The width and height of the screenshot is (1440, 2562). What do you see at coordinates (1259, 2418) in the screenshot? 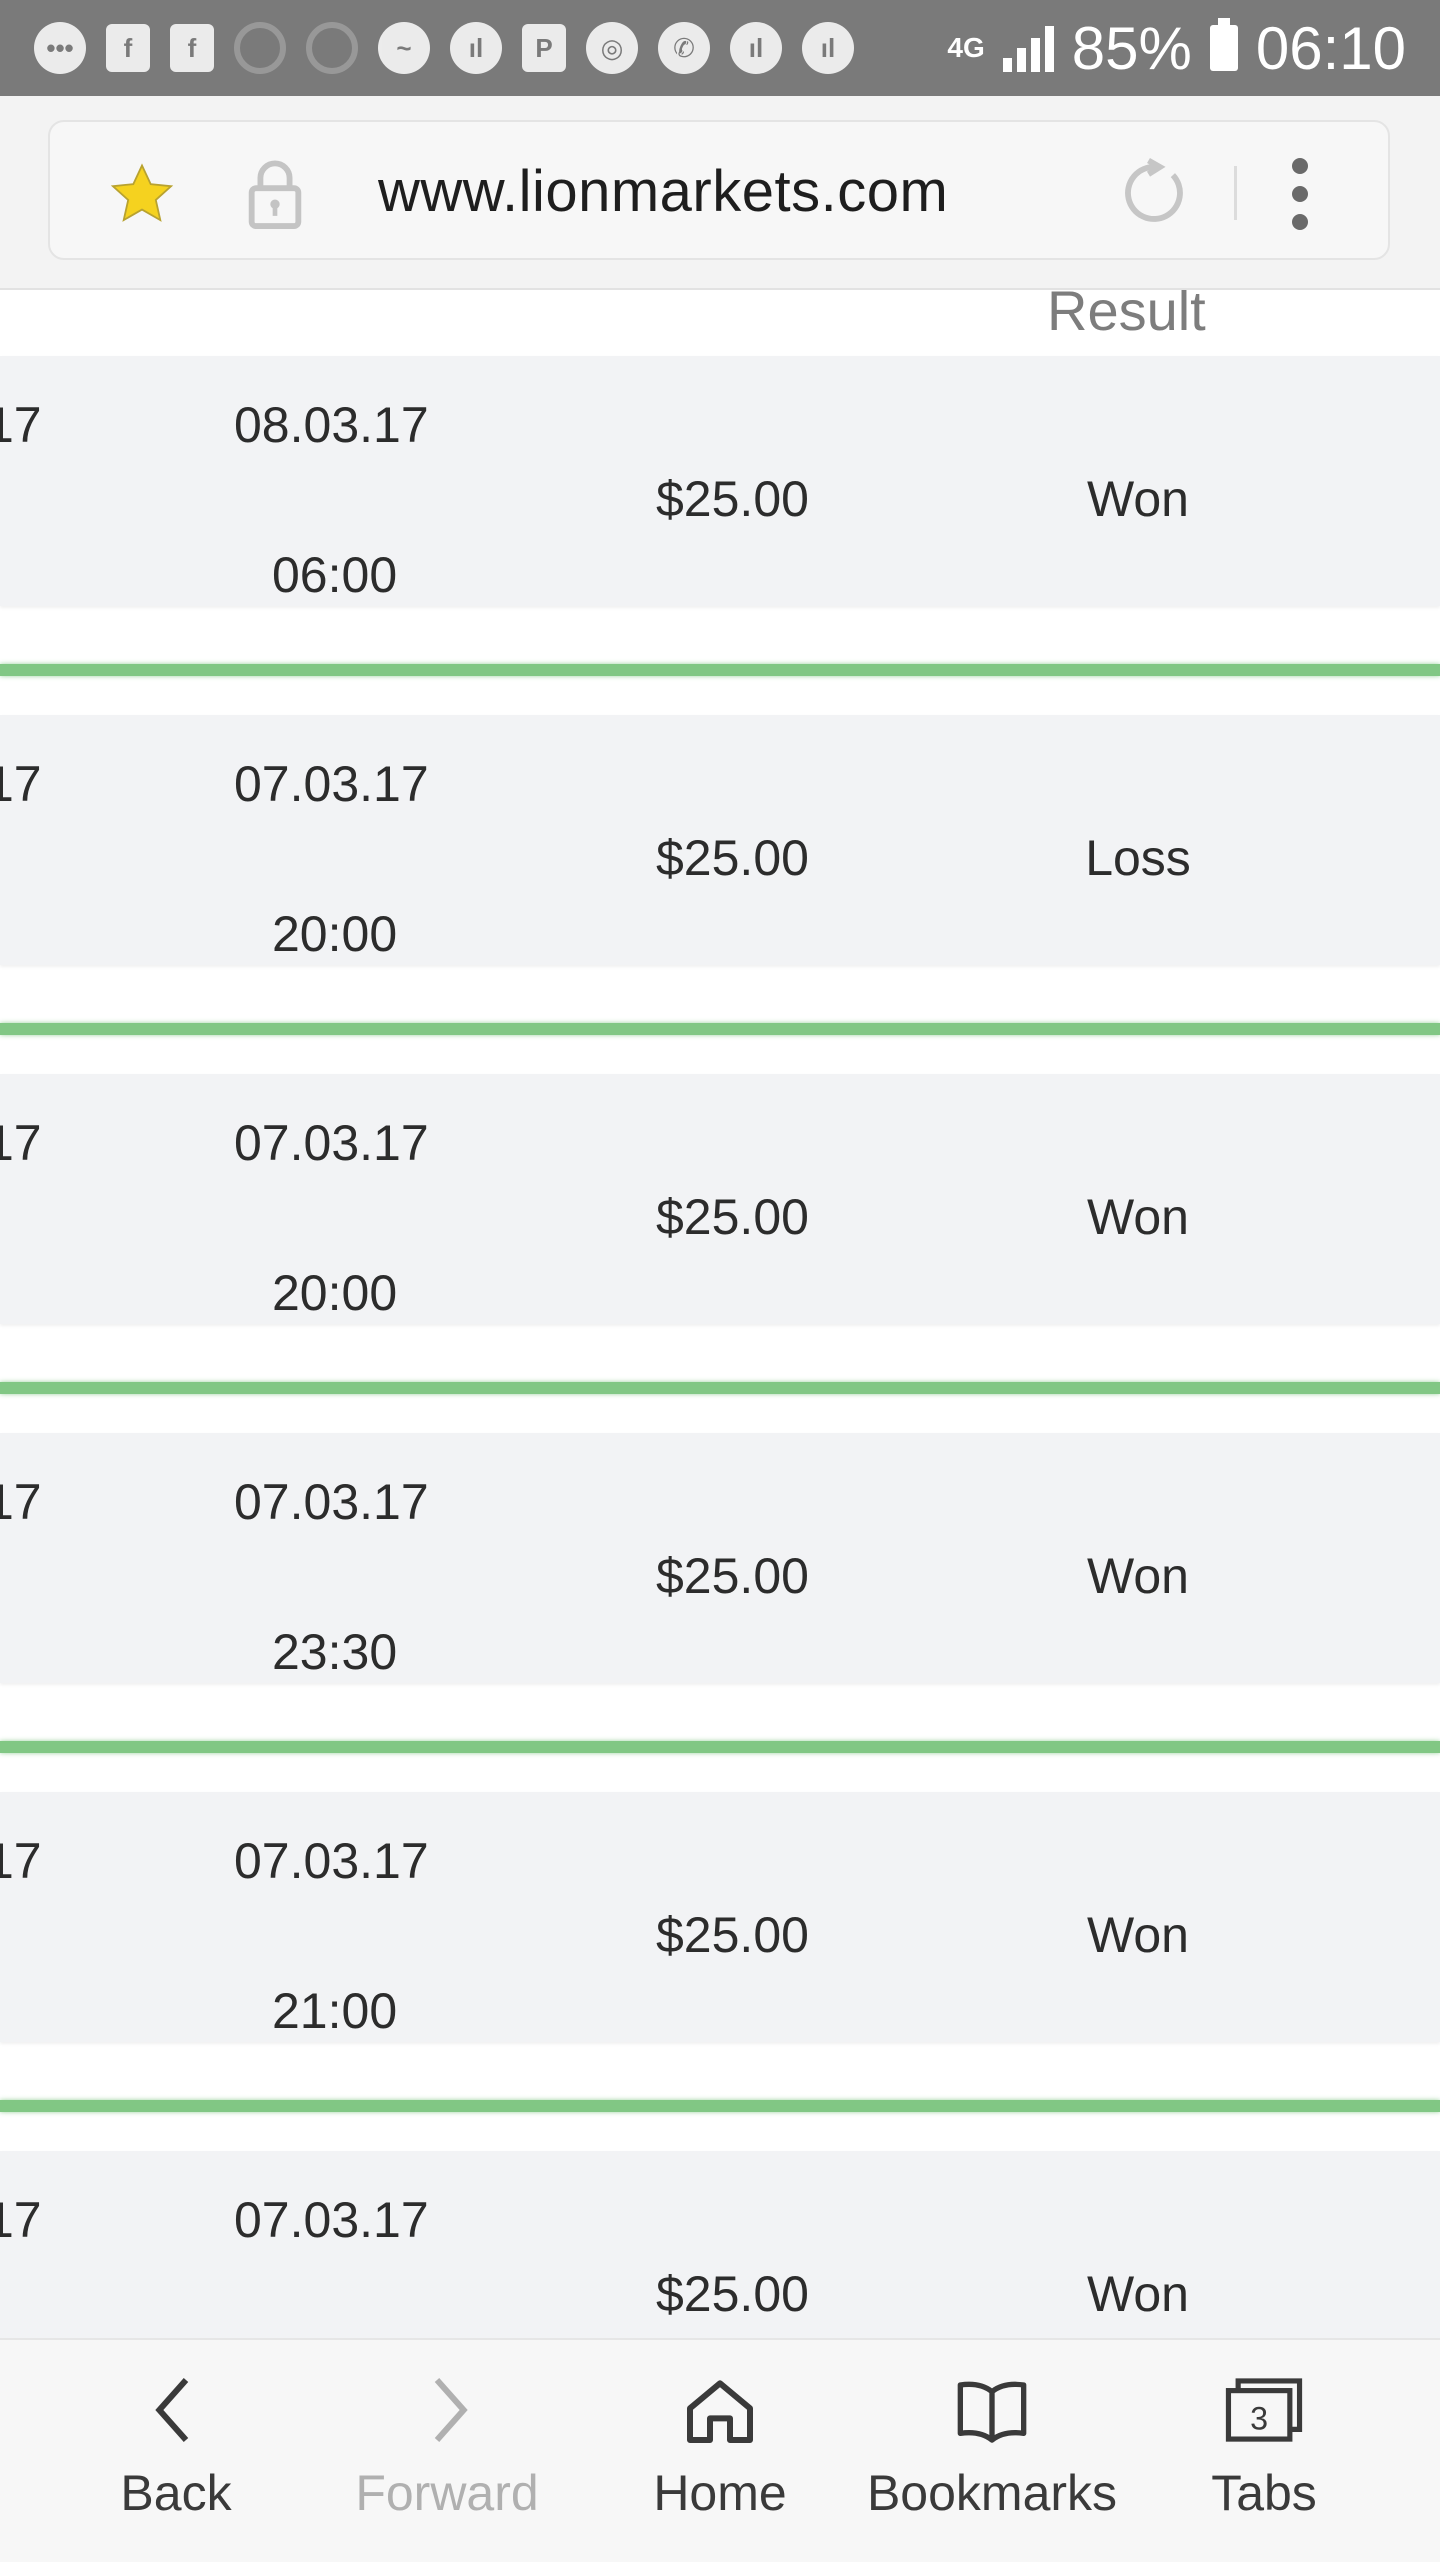
I see `tabs-count: 3` at bounding box center [1259, 2418].